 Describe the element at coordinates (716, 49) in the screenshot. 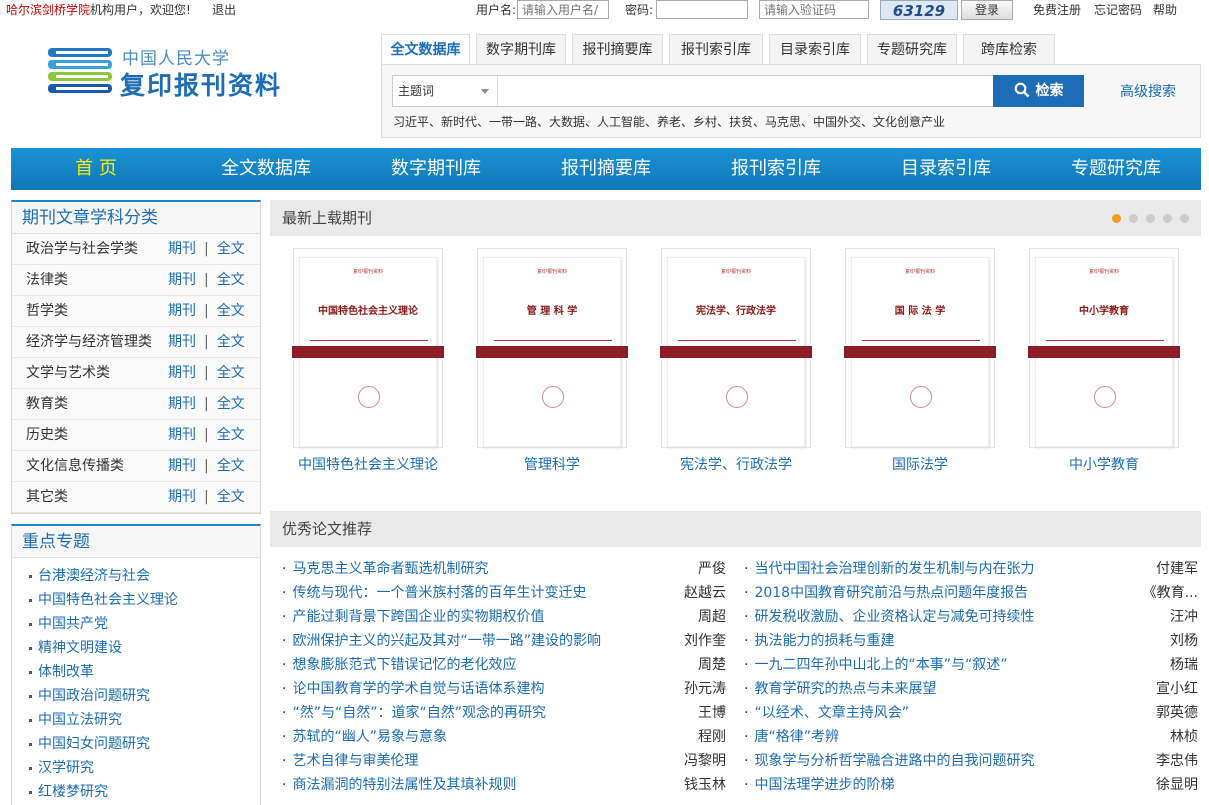

I see `tab-index: 报刊索引库` at that location.